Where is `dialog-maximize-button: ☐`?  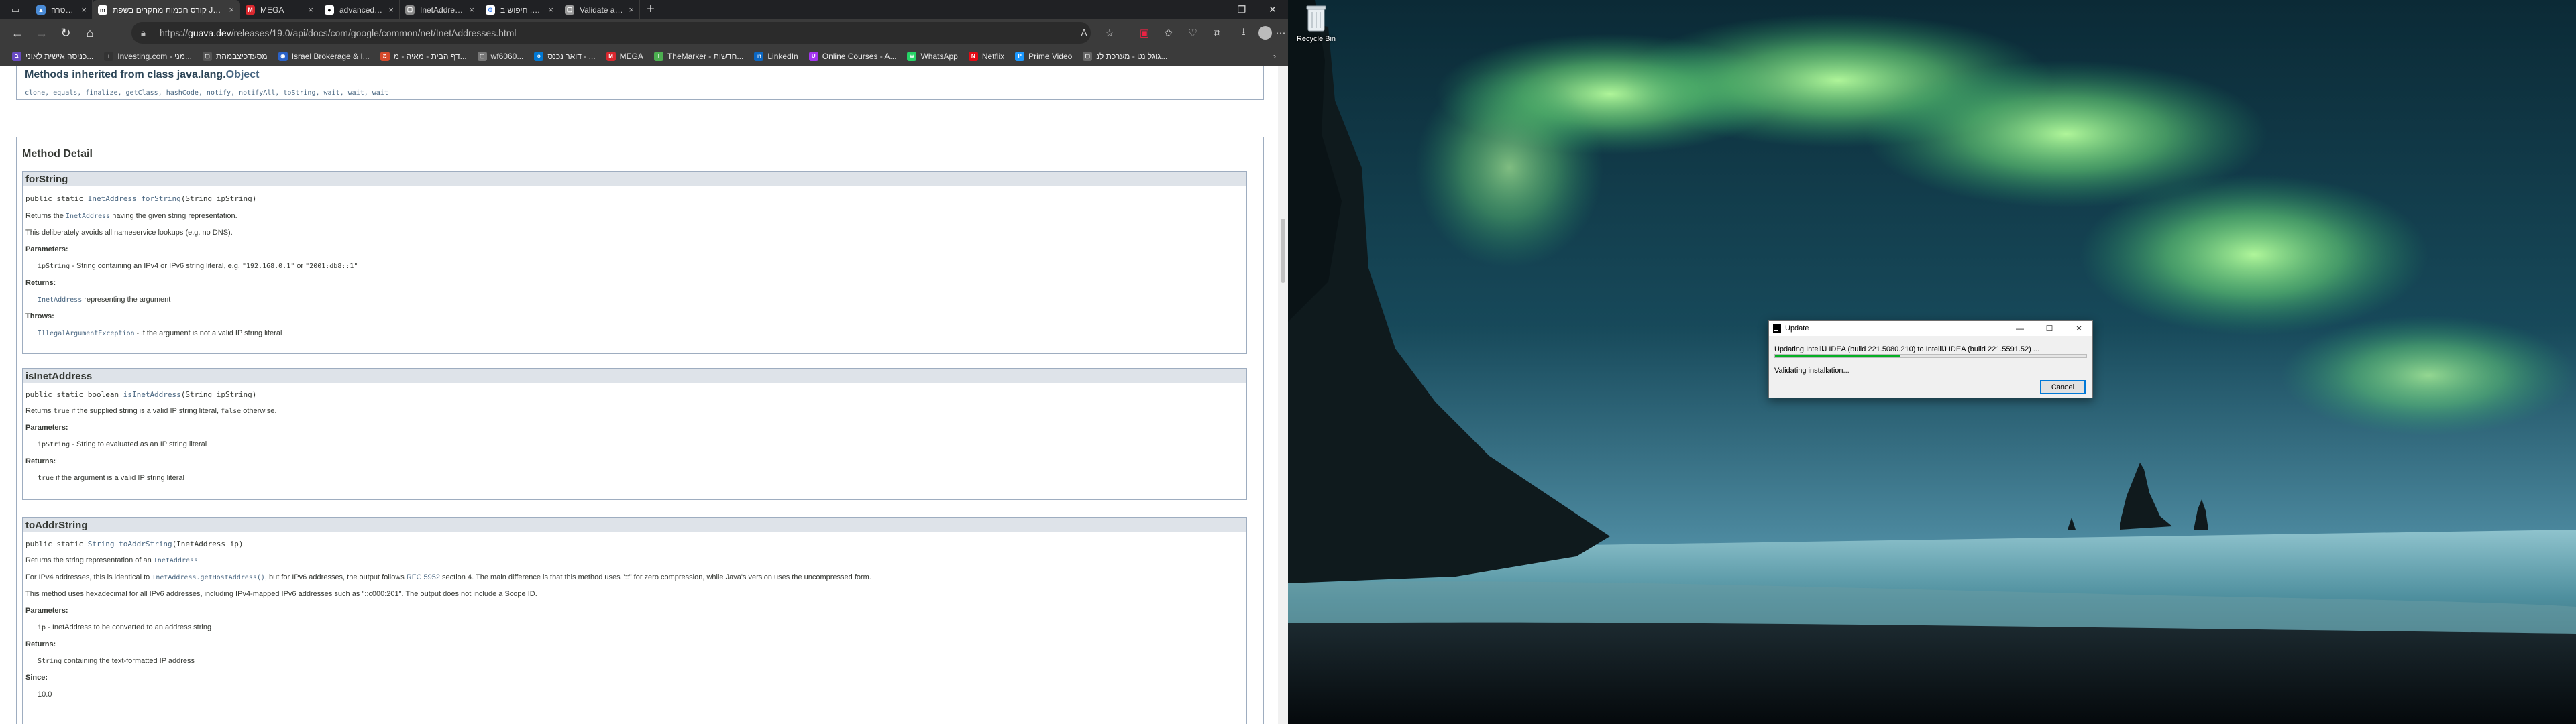 dialog-maximize-button: ☐ is located at coordinates (2049, 328).